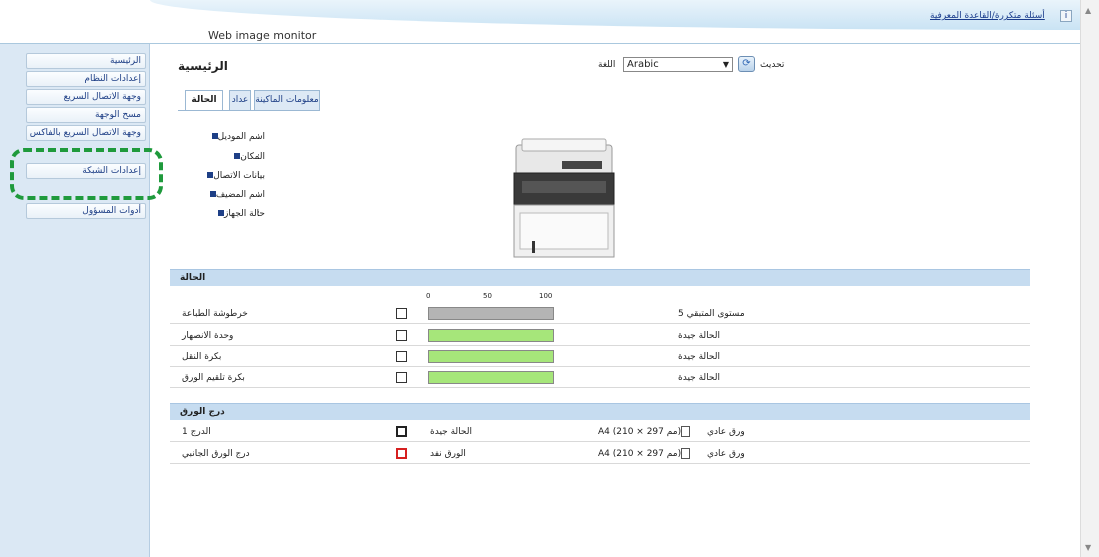 This screenshot has height=557, width=1099. Describe the element at coordinates (86, 115) in the screenshot. I see `sidebar-item-scan-destination: مسح الوجهة` at that location.